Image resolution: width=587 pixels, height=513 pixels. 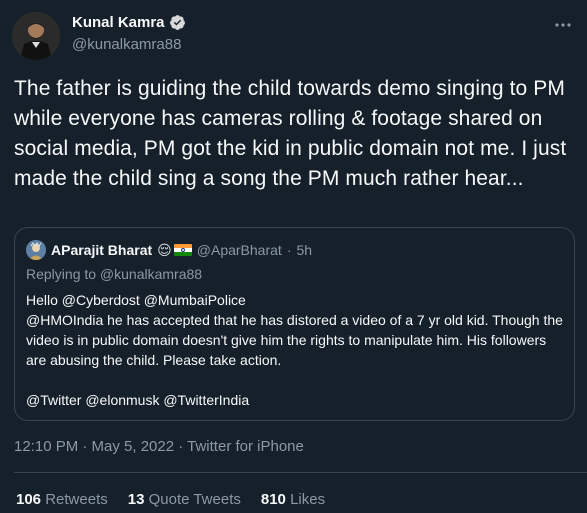 What do you see at coordinates (177, 22) in the screenshot?
I see `verified-badge-icon` at bounding box center [177, 22].